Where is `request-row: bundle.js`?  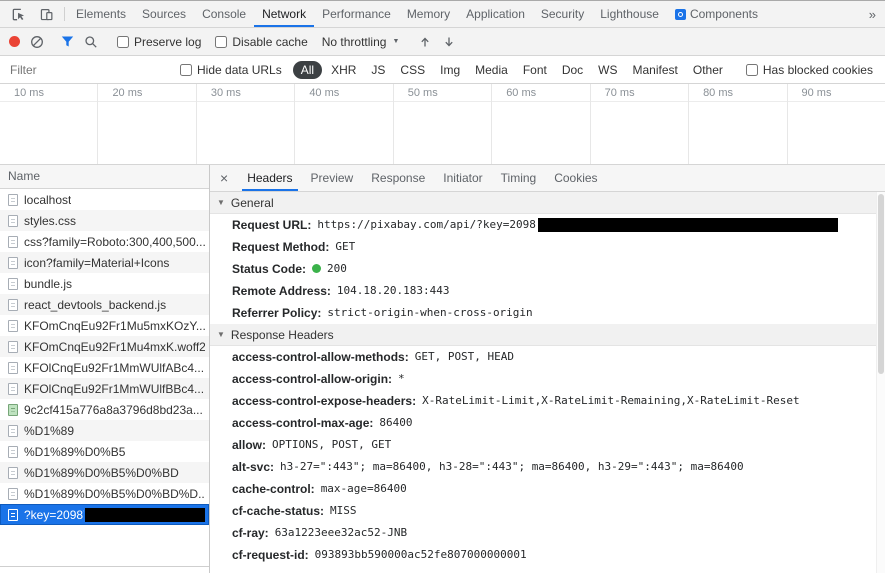 request-row: bundle.js is located at coordinates (104, 283).